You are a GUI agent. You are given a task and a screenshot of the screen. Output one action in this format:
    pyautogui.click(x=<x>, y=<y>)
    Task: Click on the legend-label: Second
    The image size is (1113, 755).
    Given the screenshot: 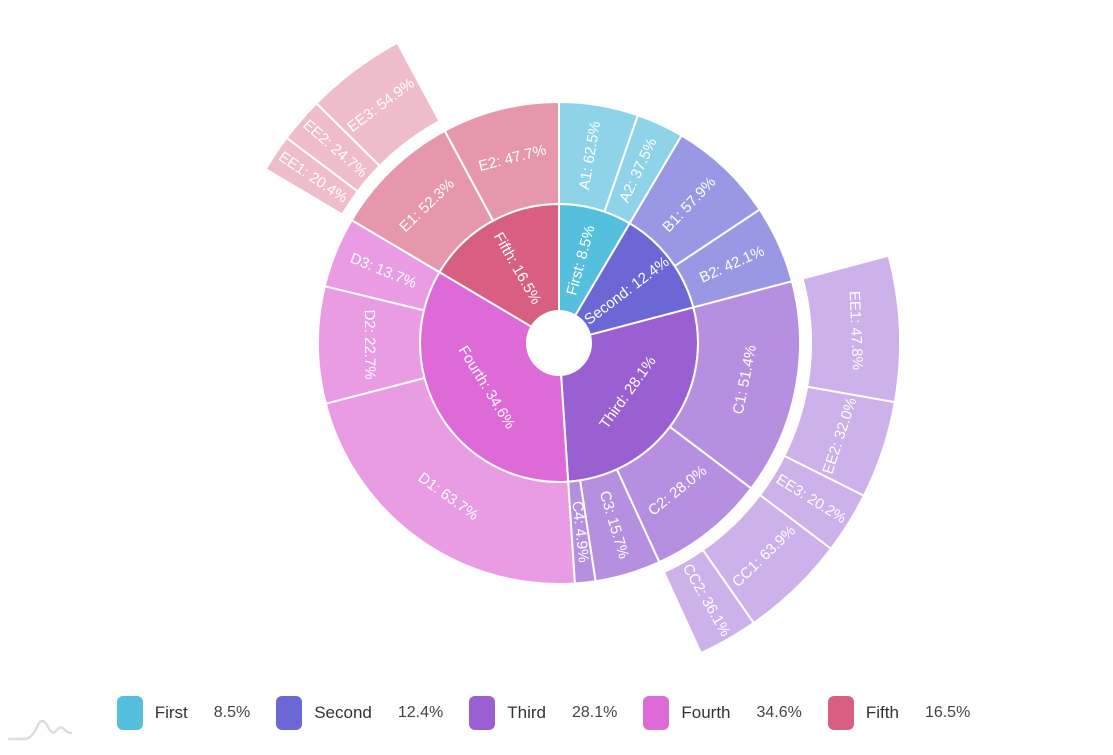 What is the action you would take?
    pyautogui.click(x=343, y=712)
    